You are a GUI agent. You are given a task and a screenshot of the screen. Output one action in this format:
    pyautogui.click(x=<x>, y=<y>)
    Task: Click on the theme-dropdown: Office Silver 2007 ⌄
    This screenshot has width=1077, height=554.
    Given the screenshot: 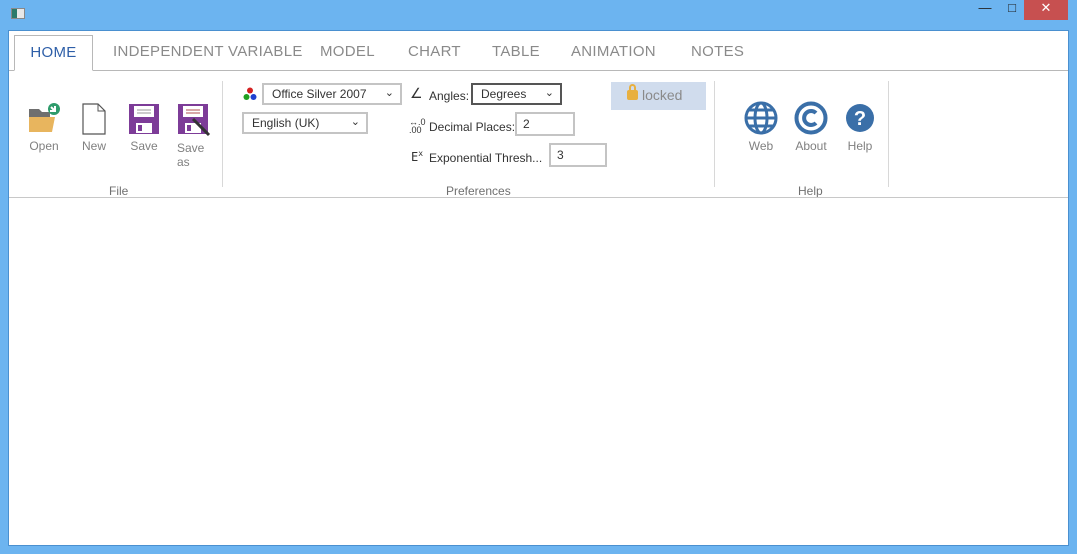 What is the action you would take?
    pyautogui.click(x=332, y=94)
    